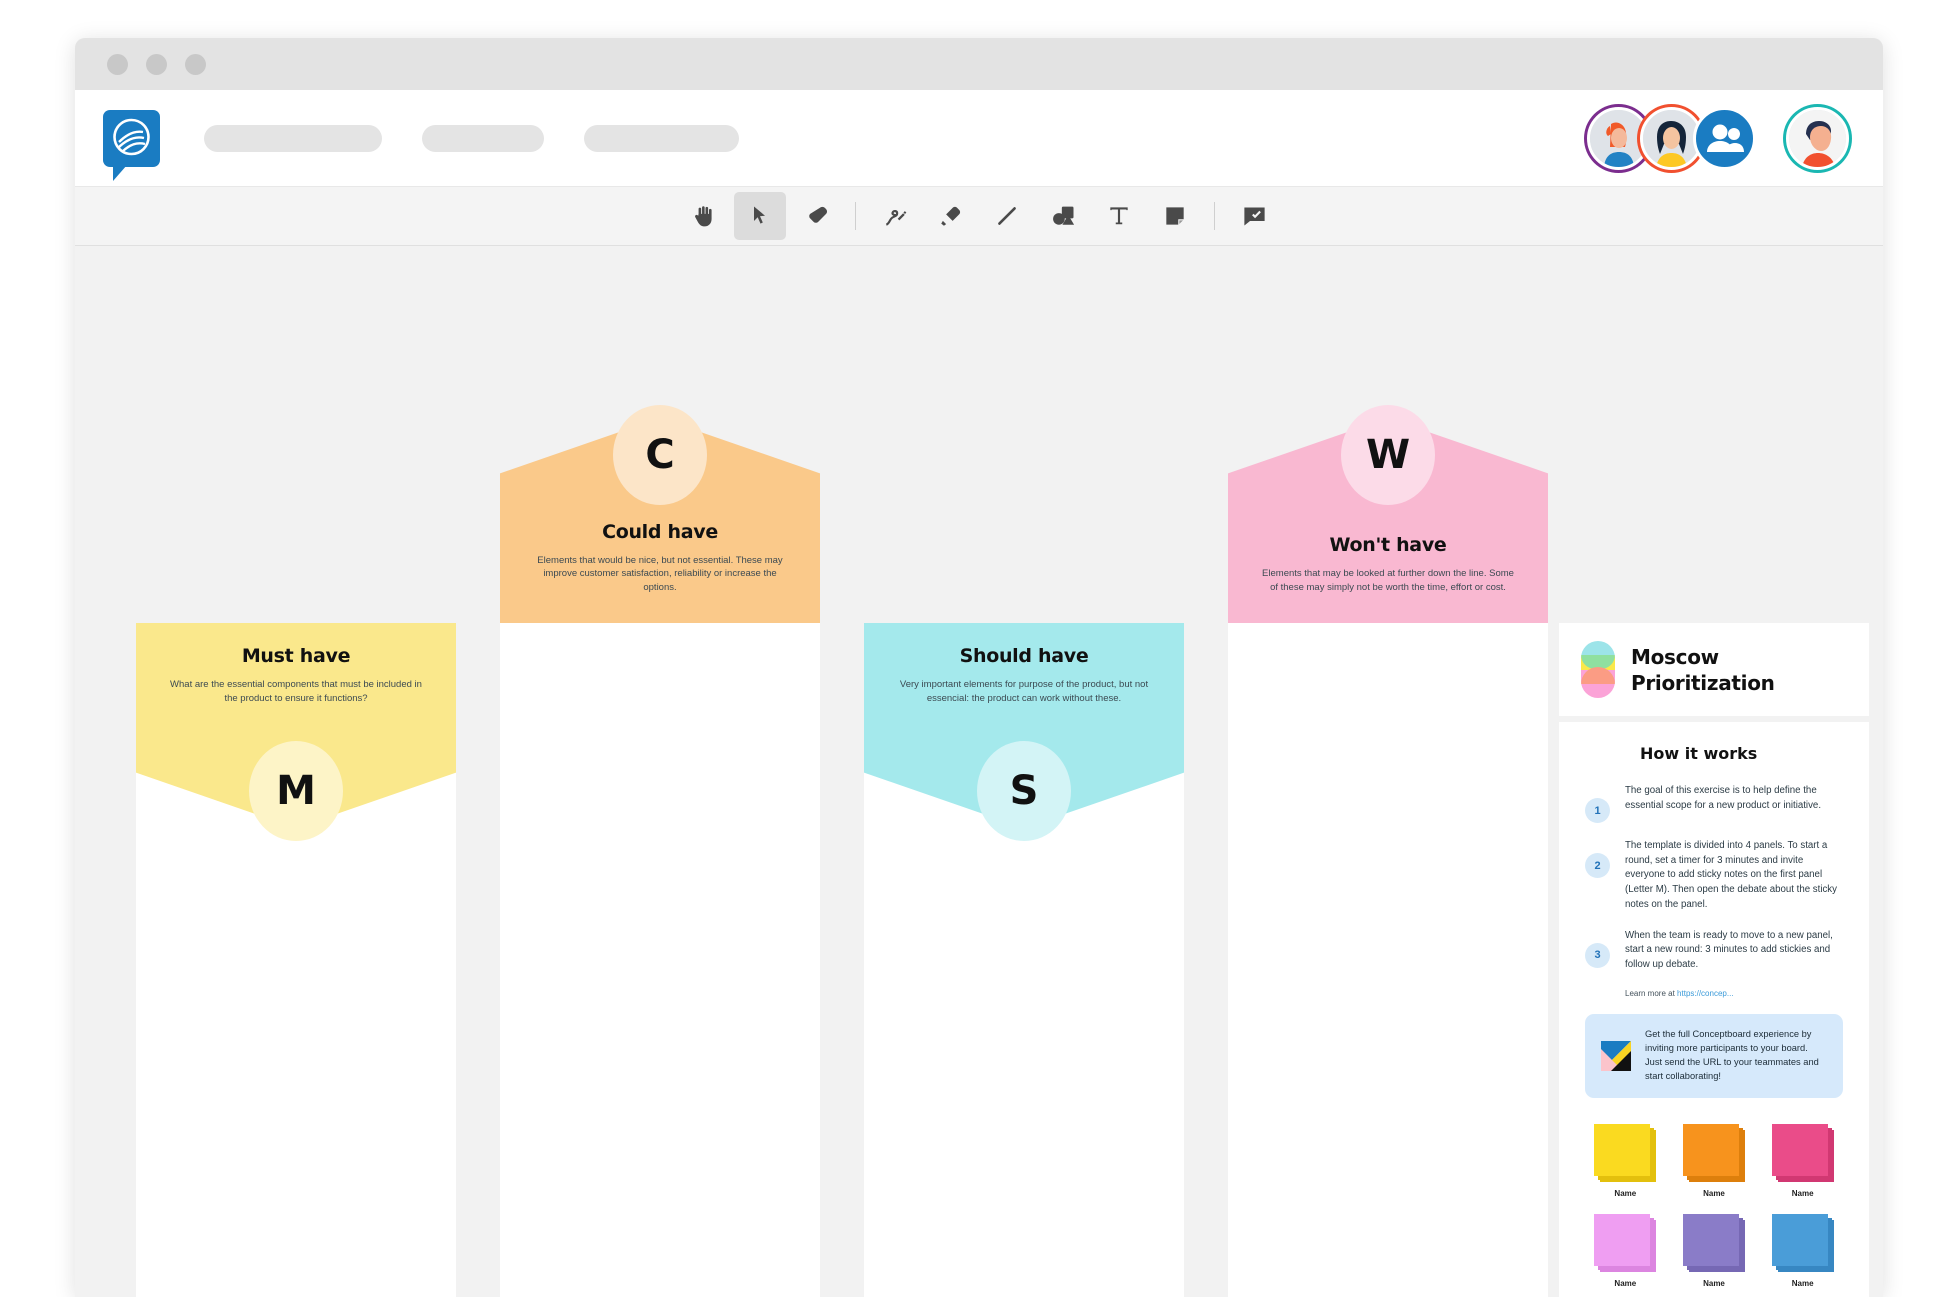  What do you see at coordinates (1597, 955) in the screenshot?
I see `step-number: 3` at bounding box center [1597, 955].